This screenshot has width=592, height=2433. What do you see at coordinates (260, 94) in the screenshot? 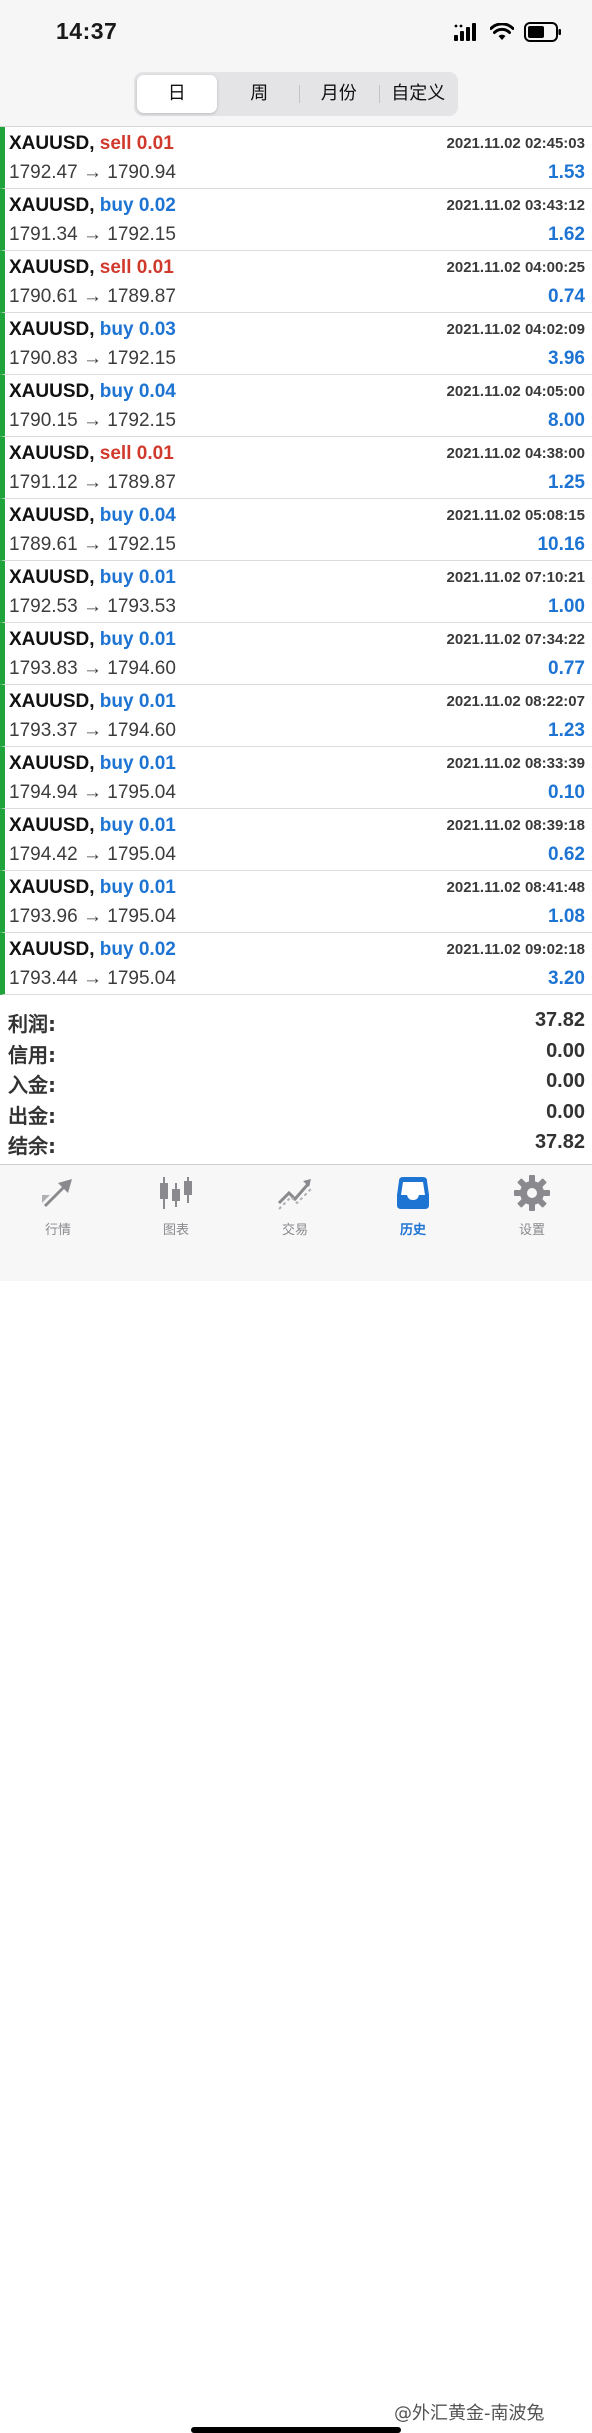
I see `period-tab-week: 周` at bounding box center [260, 94].